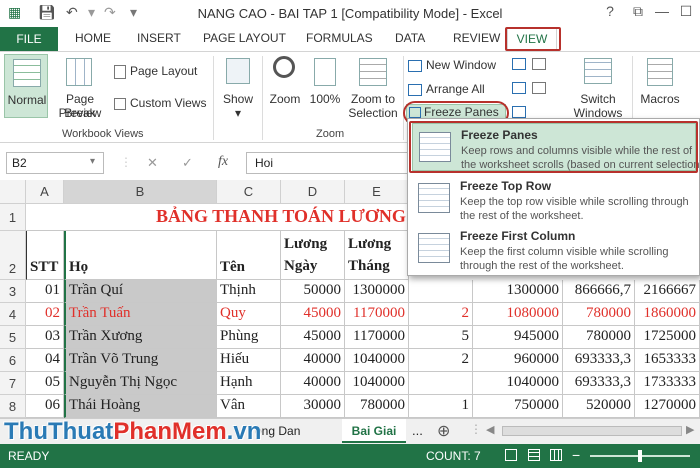 The height and width of the screenshot is (468, 700). What do you see at coordinates (13, 383) in the screenshot?
I see `row-header: 7` at bounding box center [13, 383].